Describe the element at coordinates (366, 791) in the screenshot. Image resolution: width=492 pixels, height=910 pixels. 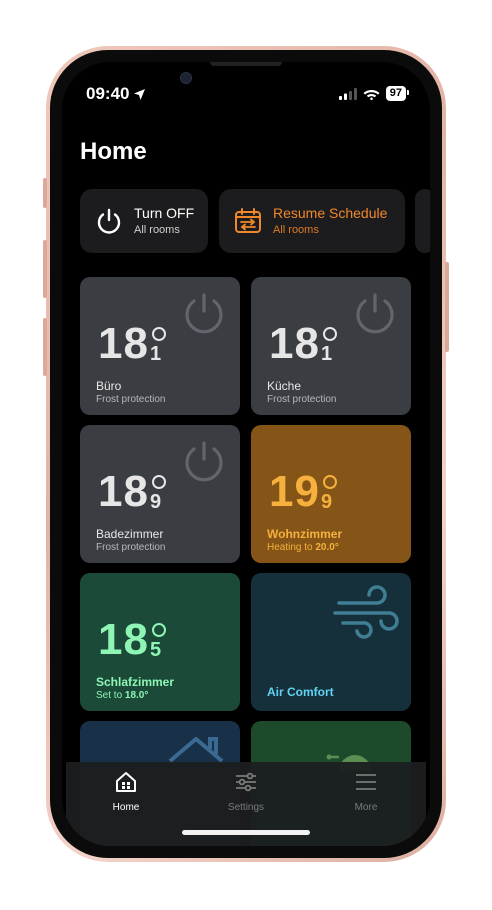
I see `tab-more: More` at that location.